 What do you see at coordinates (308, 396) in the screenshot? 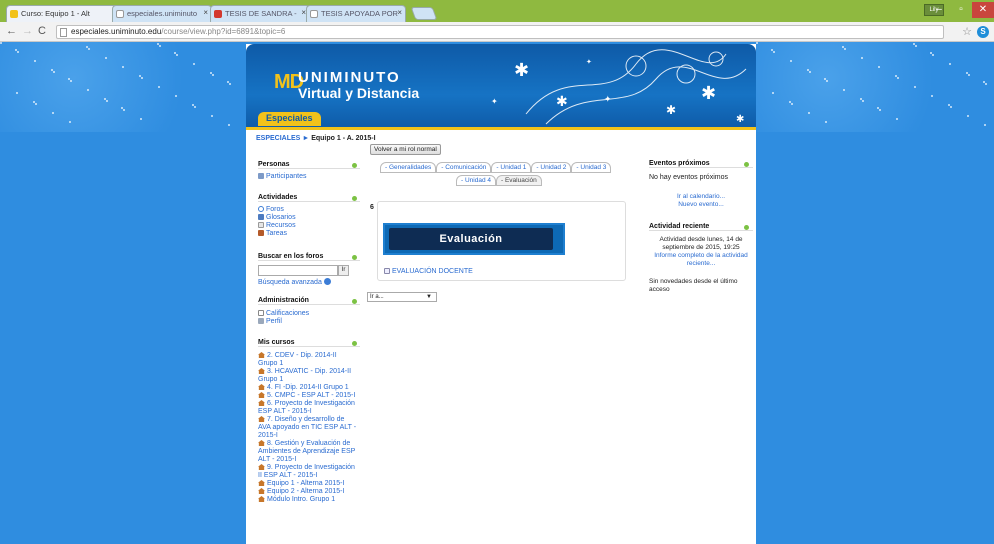
I see `course-link: 5. CMPC - ESP ALT - 2015-I` at bounding box center [308, 396].